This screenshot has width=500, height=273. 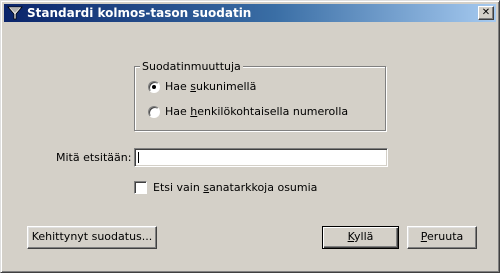 What do you see at coordinates (235, 187) in the screenshot?
I see `exact-match-label: Etsi vain sanatarkkoja osumia` at bounding box center [235, 187].